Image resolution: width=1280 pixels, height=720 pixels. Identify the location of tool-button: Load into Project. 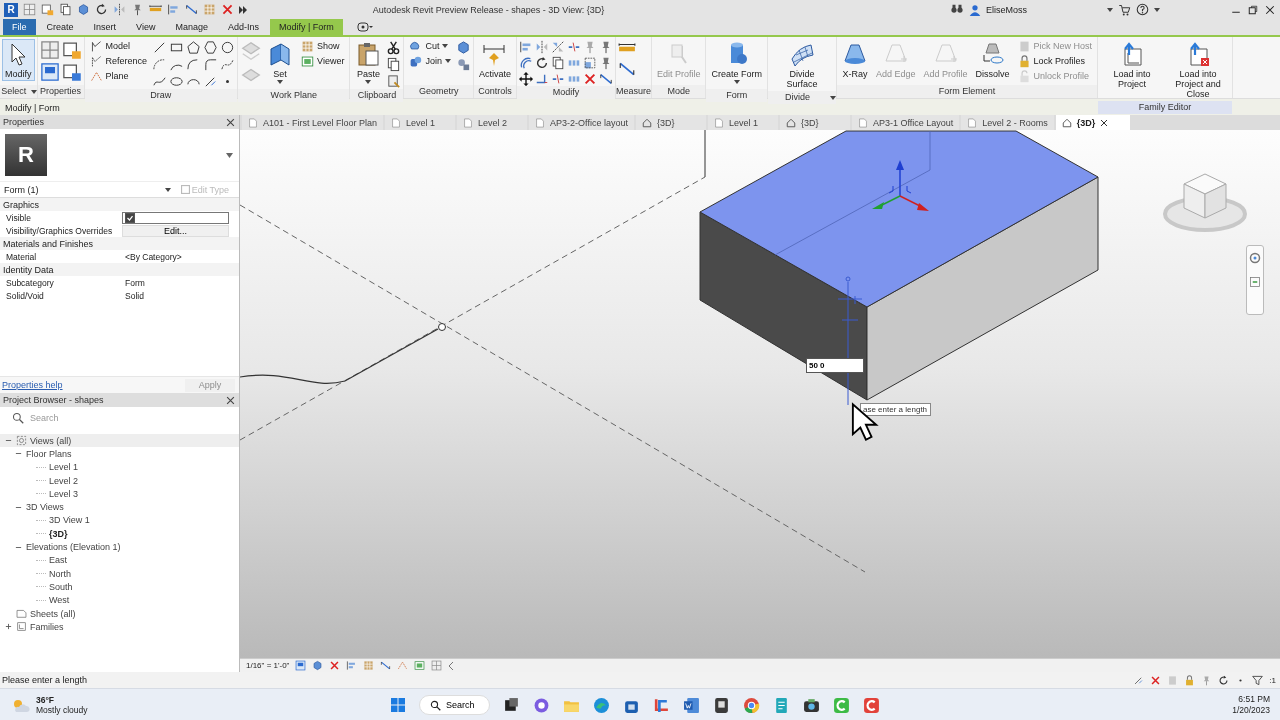
(1132, 65).